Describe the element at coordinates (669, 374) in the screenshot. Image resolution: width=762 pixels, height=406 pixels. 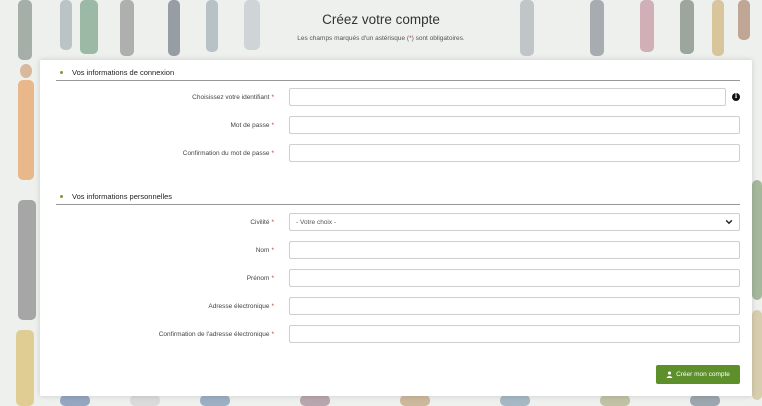
I see `user-icon` at that location.